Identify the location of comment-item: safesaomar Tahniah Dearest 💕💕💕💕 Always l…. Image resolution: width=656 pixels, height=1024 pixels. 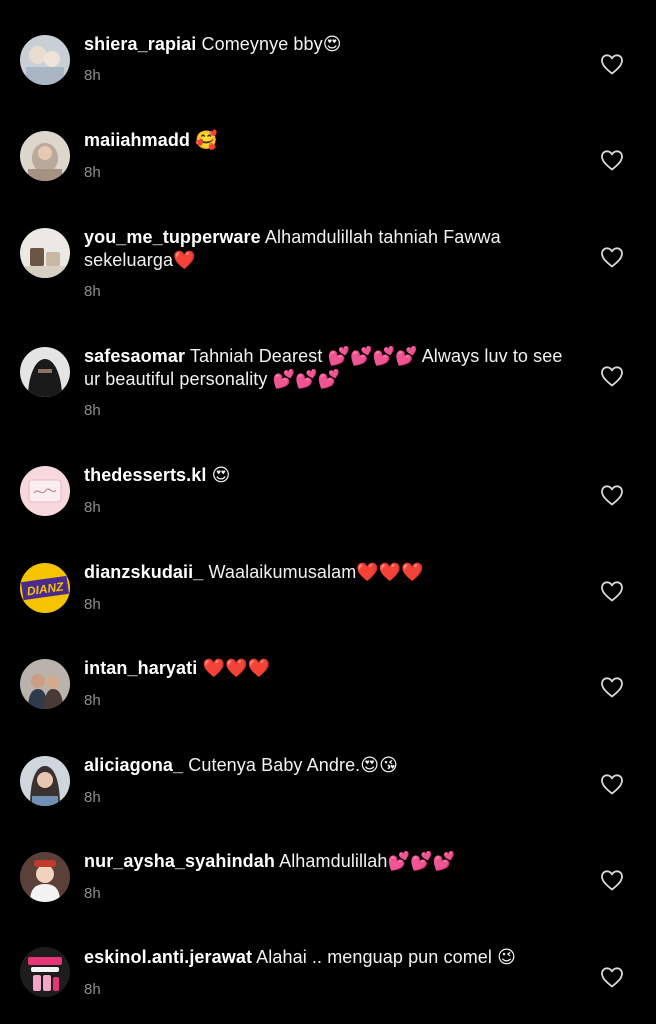
(328, 371).